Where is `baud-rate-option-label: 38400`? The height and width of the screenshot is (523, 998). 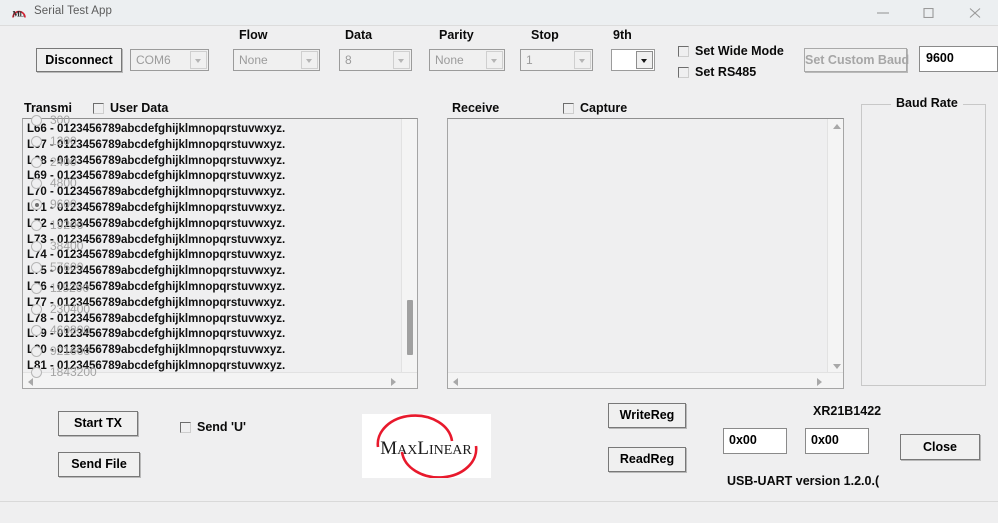
baud-rate-option-label: 38400 is located at coordinates (67, 246).